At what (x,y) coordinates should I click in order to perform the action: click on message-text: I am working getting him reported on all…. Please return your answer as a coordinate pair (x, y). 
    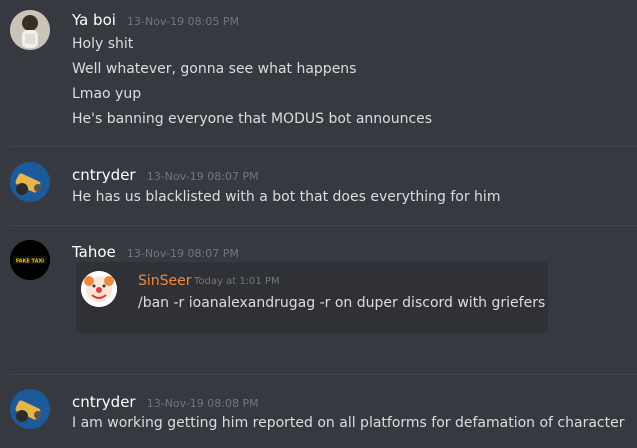
    Looking at the image, I should click on (348, 423).